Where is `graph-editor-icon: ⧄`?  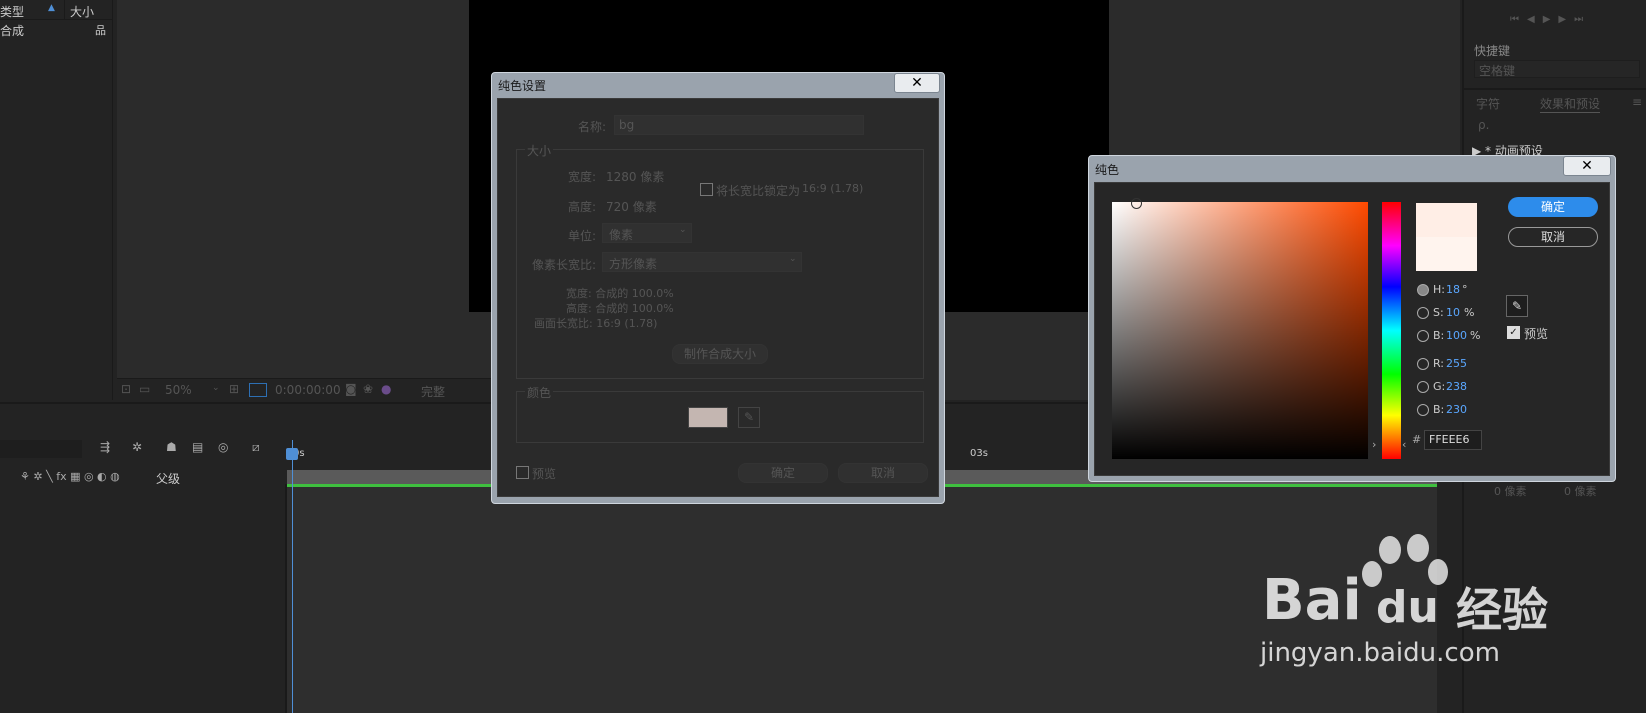 graph-editor-icon: ⧄ is located at coordinates (256, 447).